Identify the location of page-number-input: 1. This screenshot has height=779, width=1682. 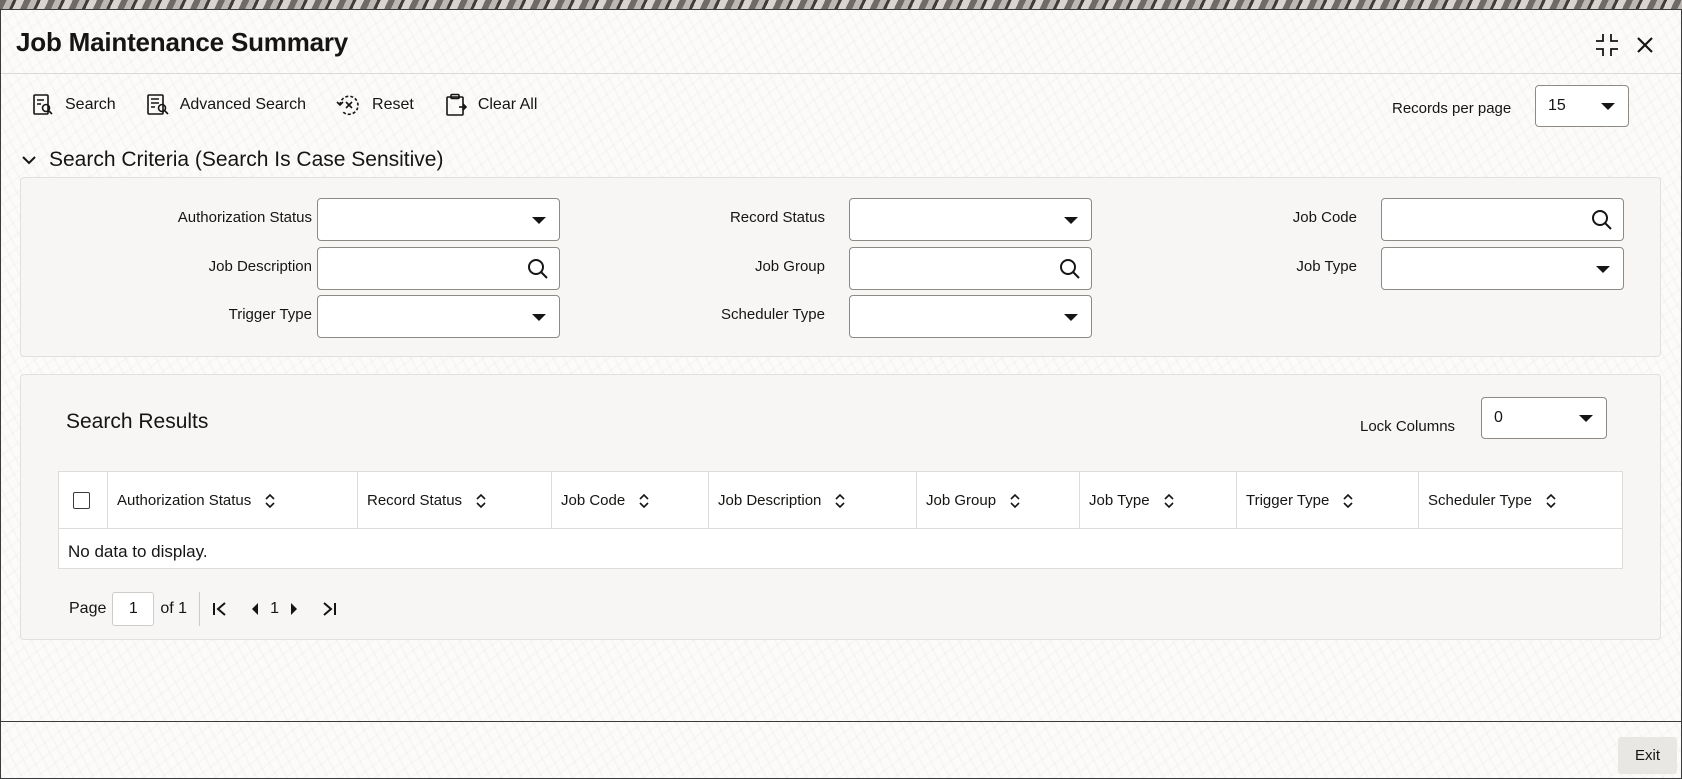
(133, 609).